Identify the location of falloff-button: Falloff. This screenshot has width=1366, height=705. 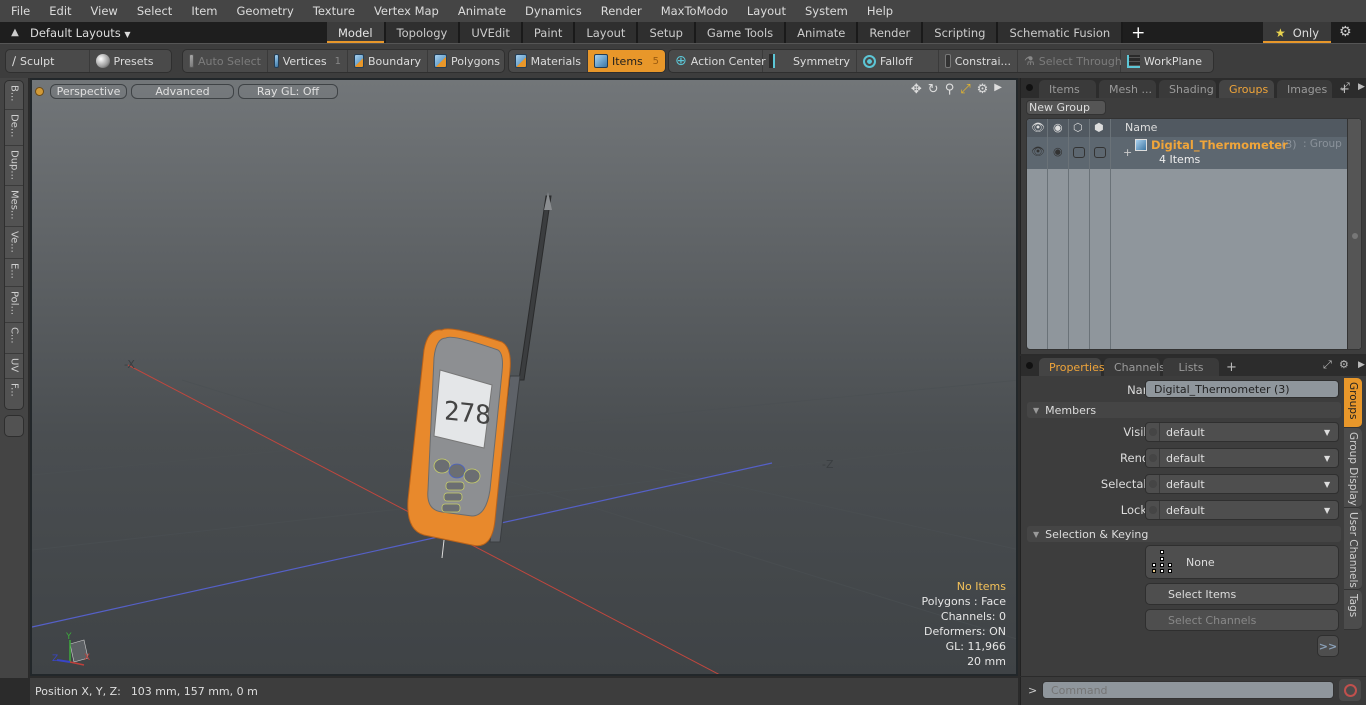
(898, 61).